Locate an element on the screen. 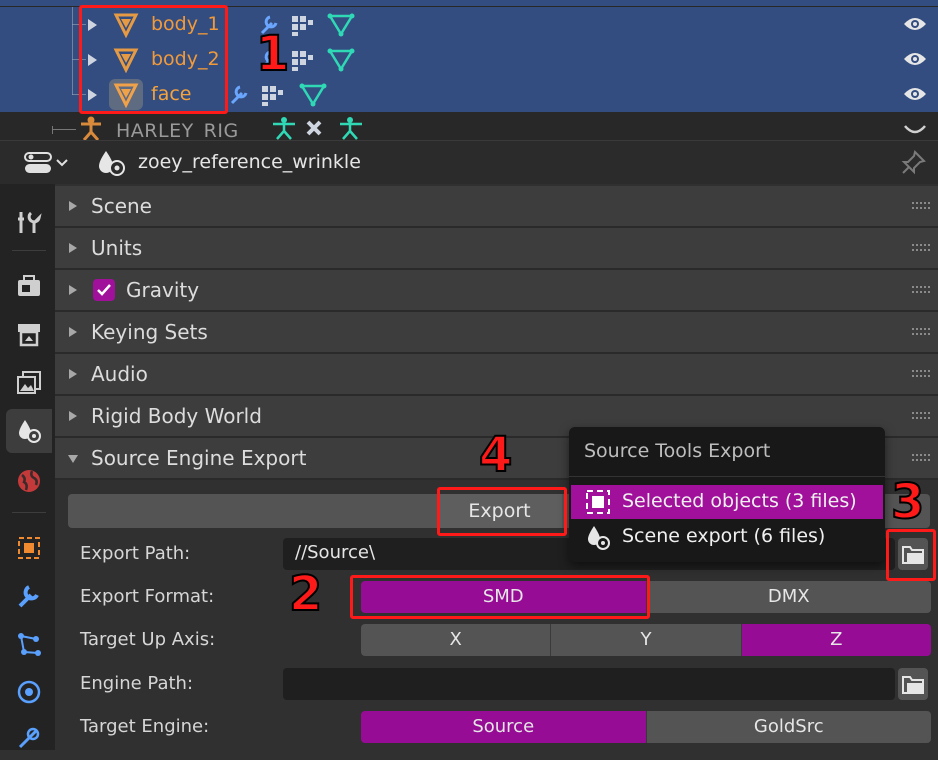 The image size is (938, 760). tab-render is located at coordinates (29, 286).